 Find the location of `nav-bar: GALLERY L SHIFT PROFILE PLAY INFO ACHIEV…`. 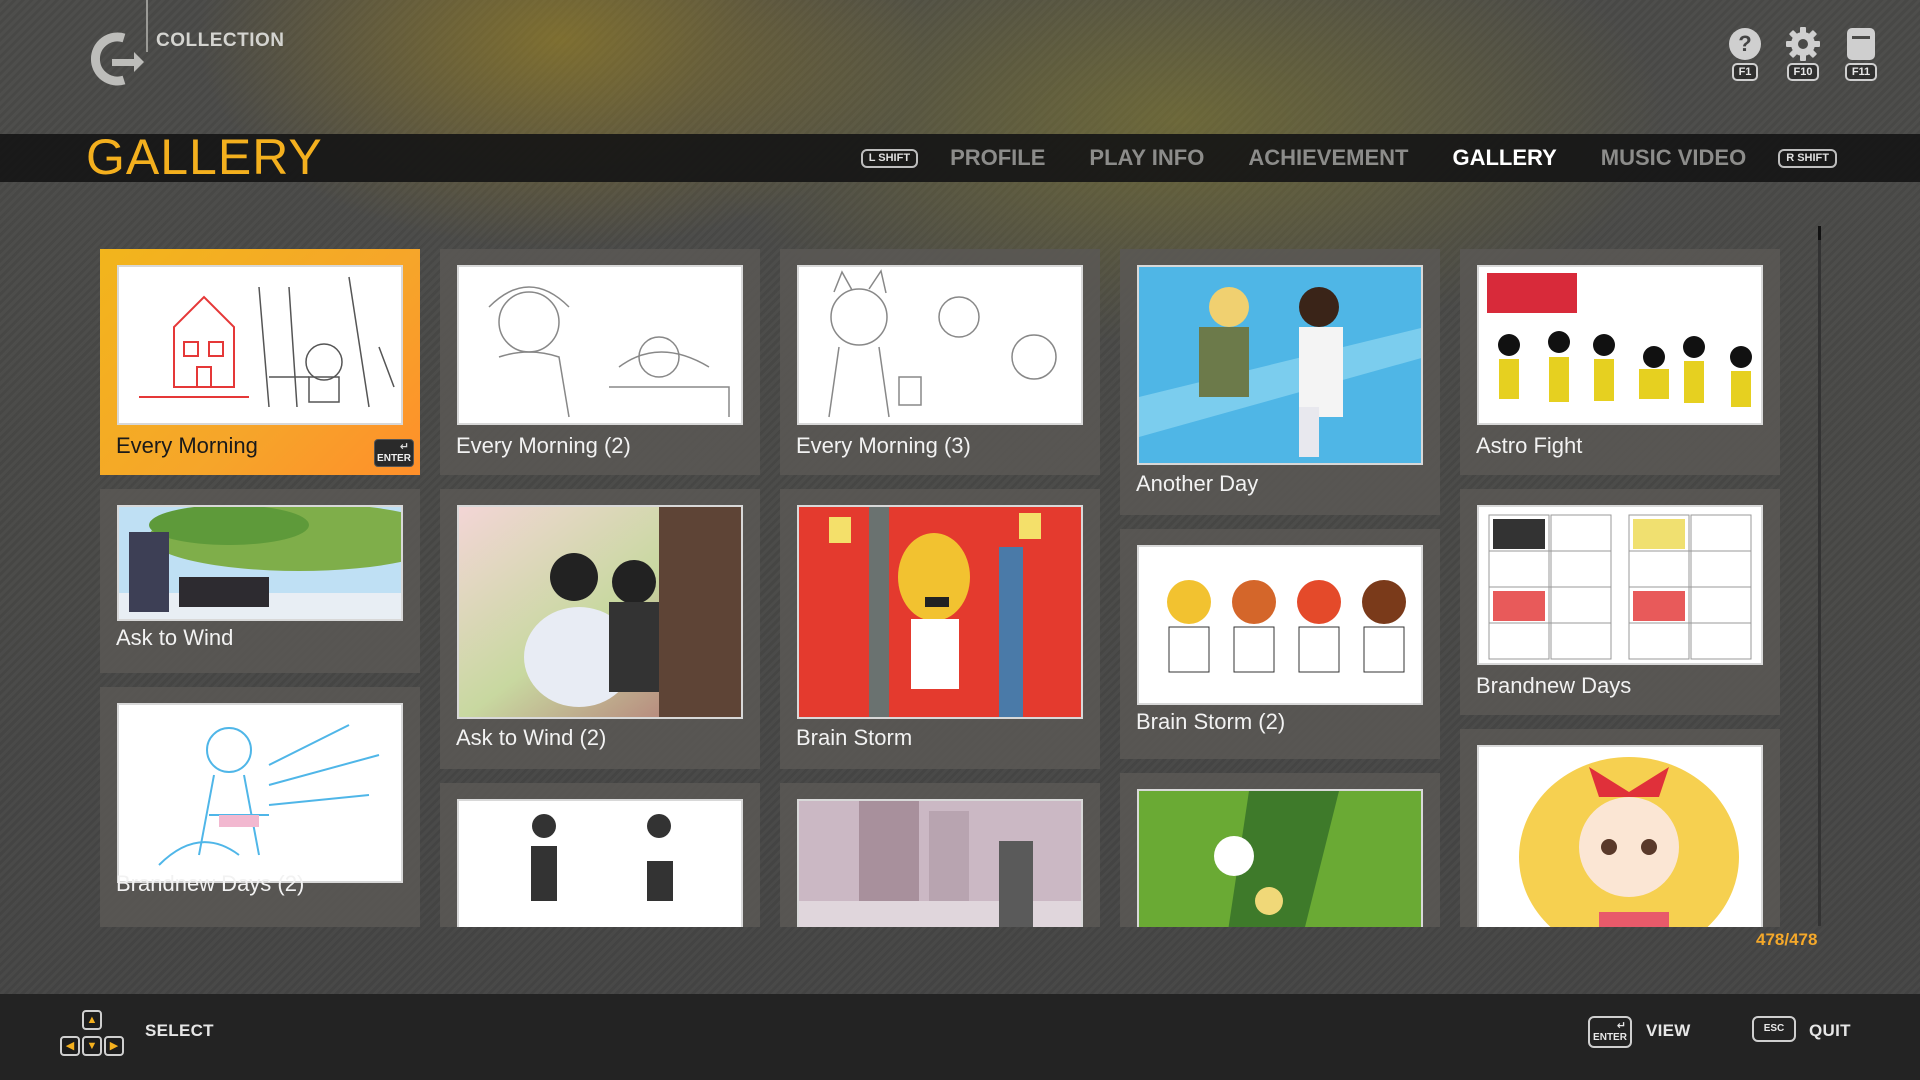

nav-bar: GALLERY L SHIFT PROFILE PLAY INFO ACHIEV… is located at coordinates (960, 157).